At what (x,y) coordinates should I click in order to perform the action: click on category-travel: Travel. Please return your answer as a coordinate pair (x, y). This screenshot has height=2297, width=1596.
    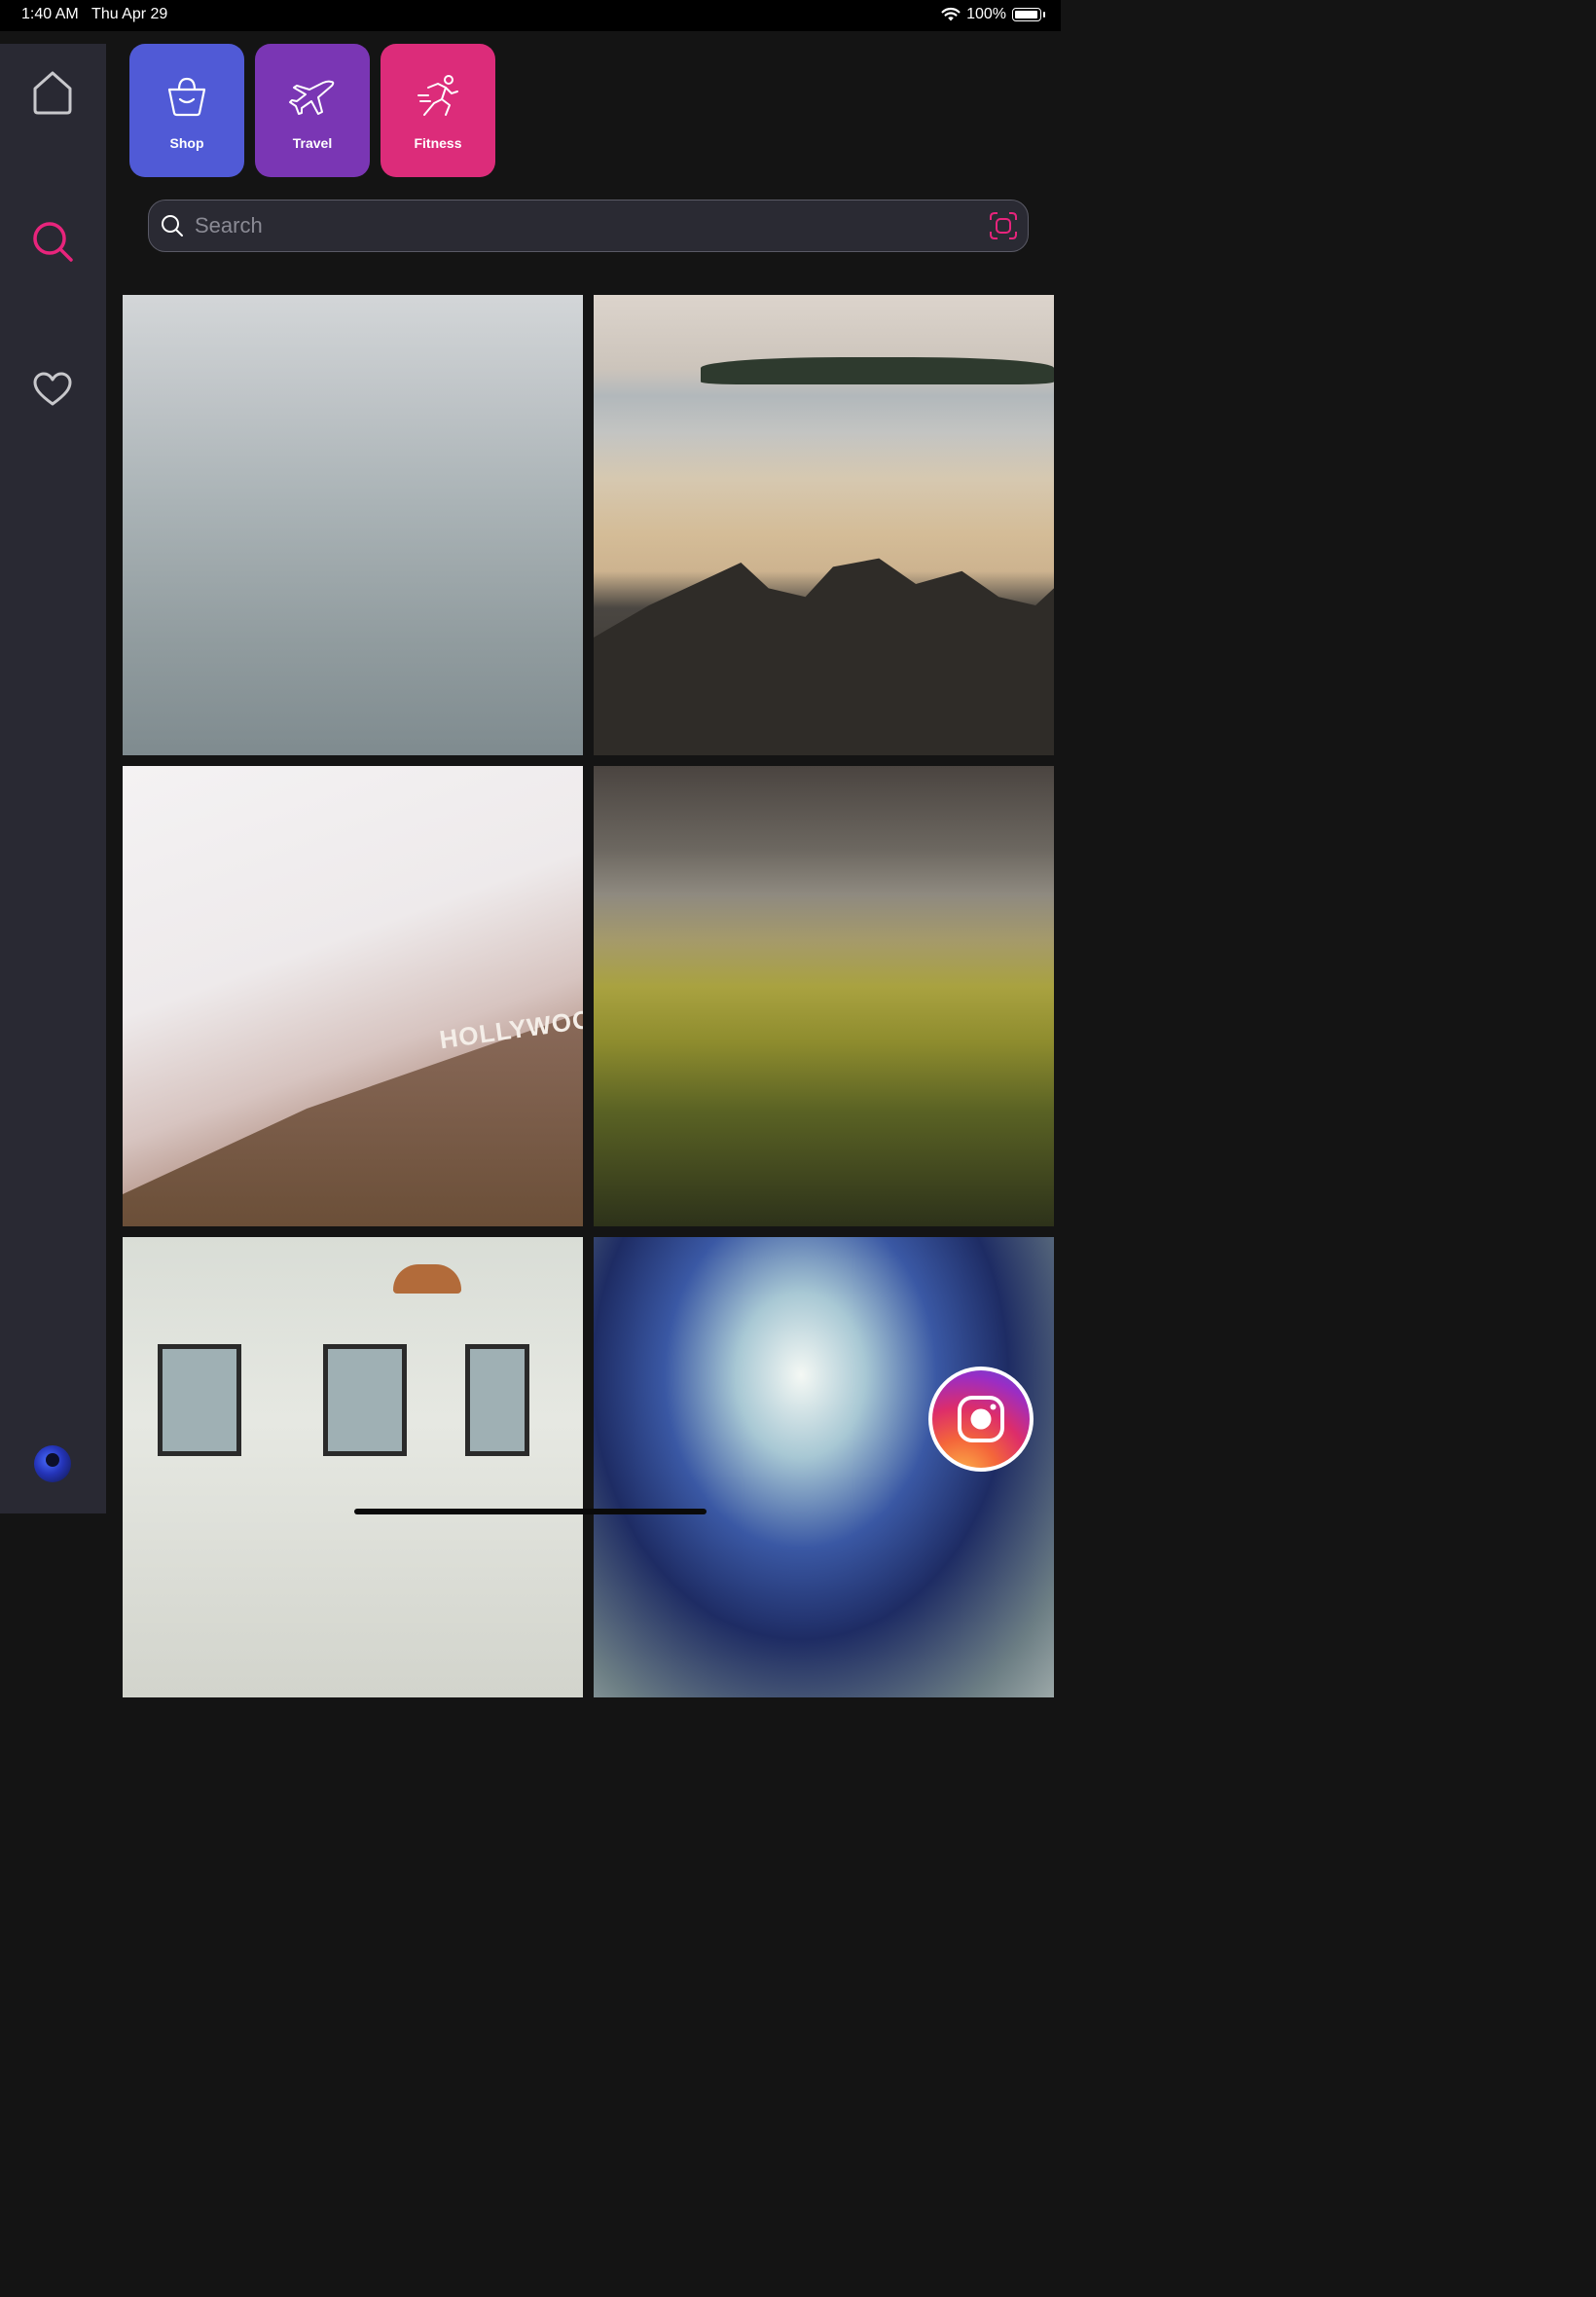
    Looking at the image, I should click on (312, 110).